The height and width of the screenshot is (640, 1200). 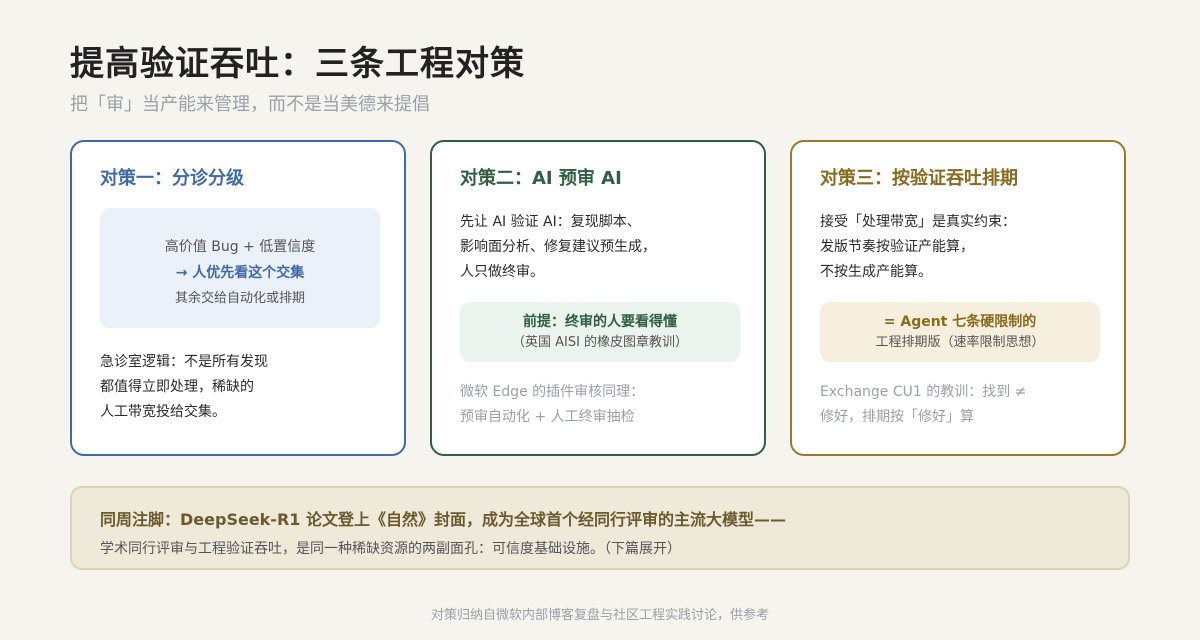 What do you see at coordinates (897, 247) in the screenshot?
I see `body-line: 发版节奏按验证产能算，` at bounding box center [897, 247].